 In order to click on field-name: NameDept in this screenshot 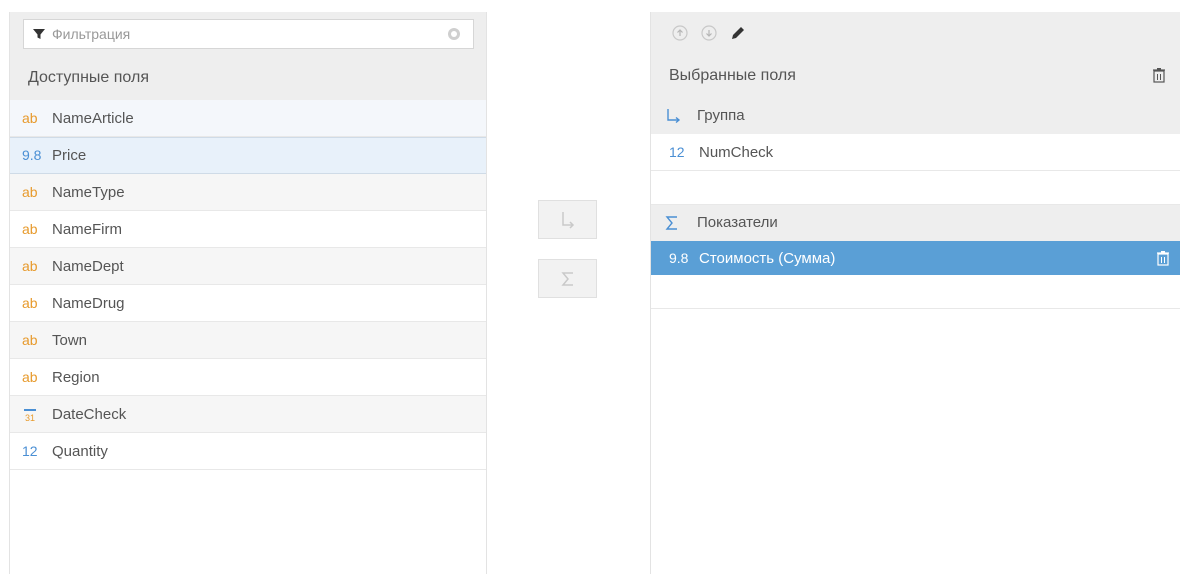, I will do `click(88, 266)`.